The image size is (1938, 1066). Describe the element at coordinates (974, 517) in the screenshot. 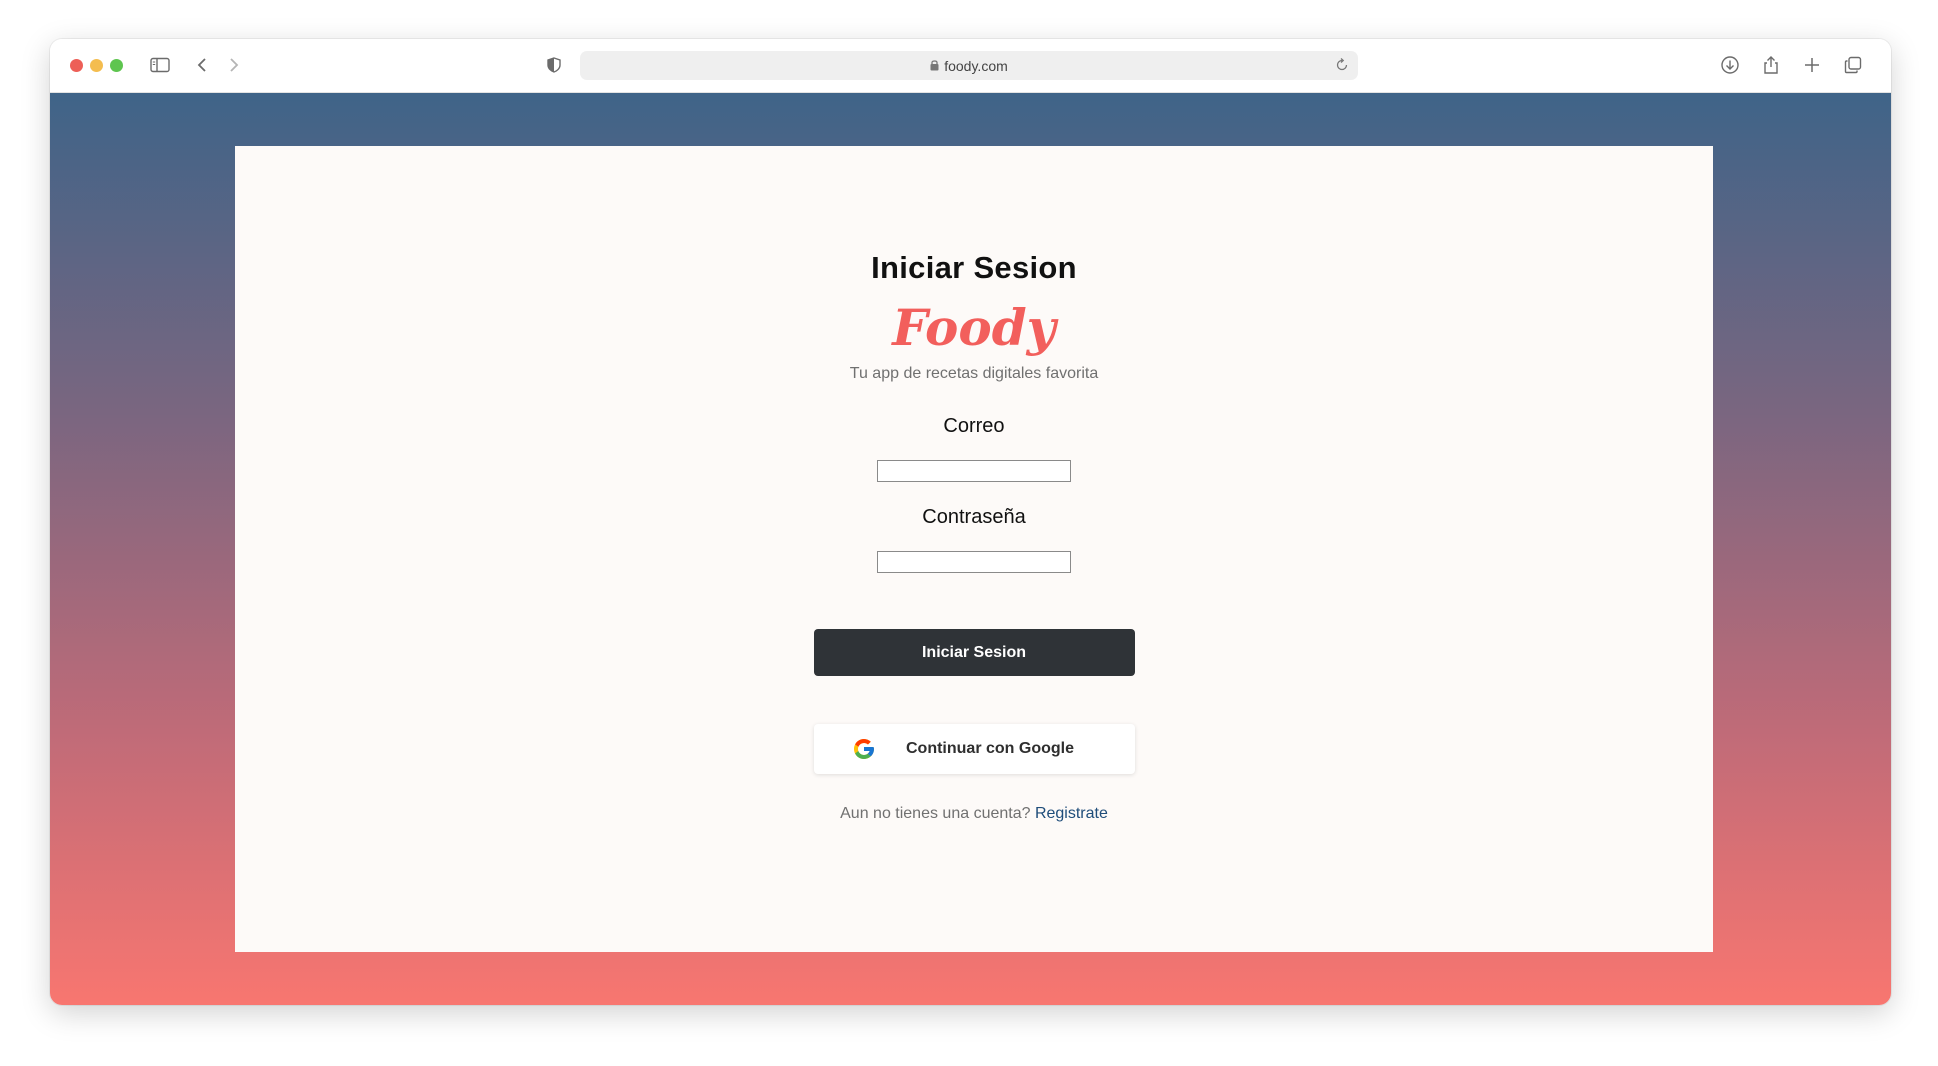

I see `password-label: Contraseña` at that location.